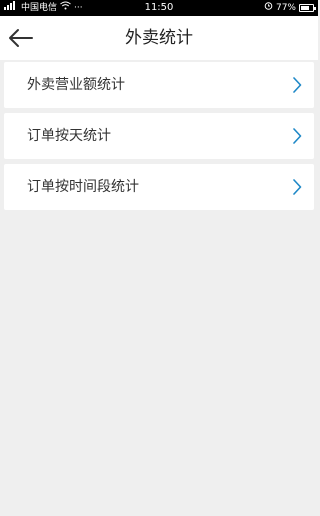 The image size is (320, 516). What do you see at coordinates (83, 187) in the screenshot?
I see `menu-item-label: 订单按时间段统计` at bounding box center [83, 187].